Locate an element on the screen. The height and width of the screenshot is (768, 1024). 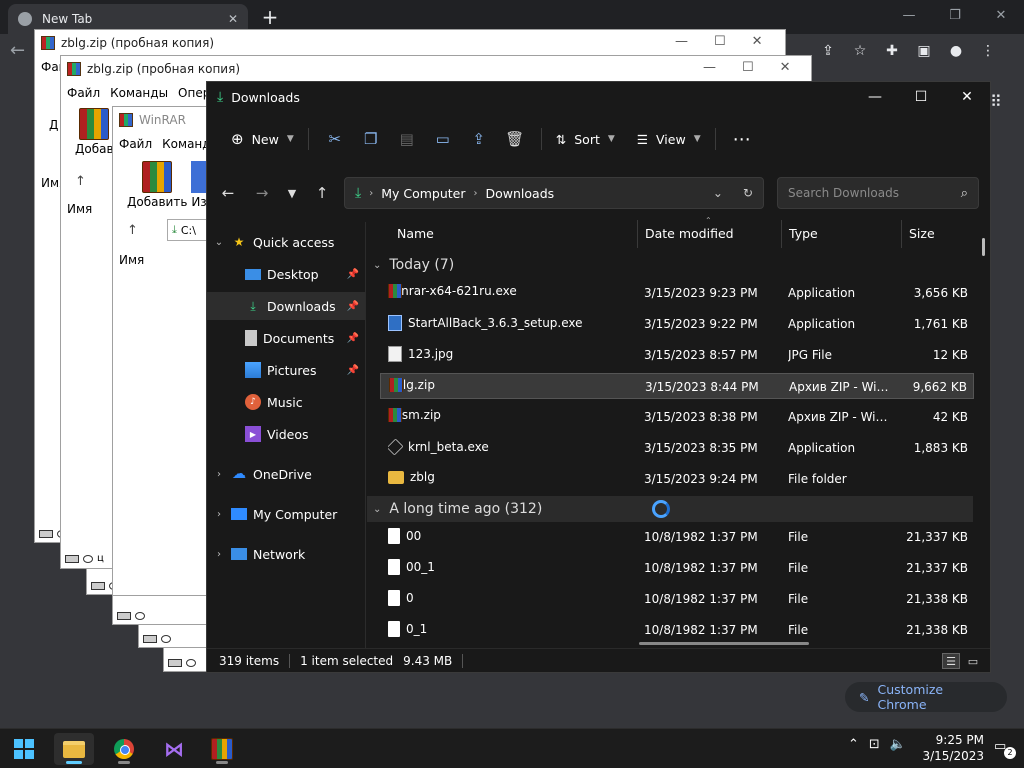
clock: 9:25 PM 3/15/2023 is located at coordinates (952, 748).